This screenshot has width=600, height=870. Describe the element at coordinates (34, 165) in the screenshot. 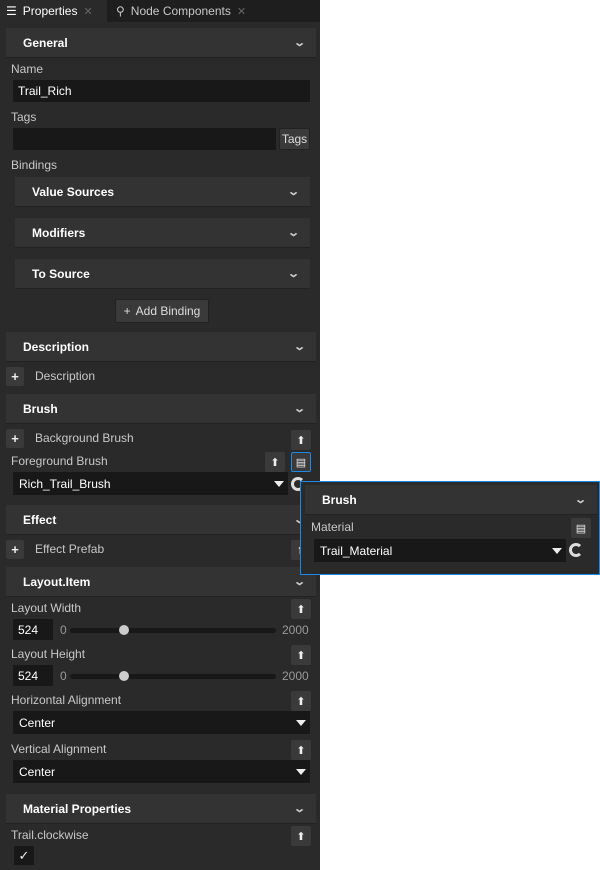

I see `bindings-label: Bindings` at that location.